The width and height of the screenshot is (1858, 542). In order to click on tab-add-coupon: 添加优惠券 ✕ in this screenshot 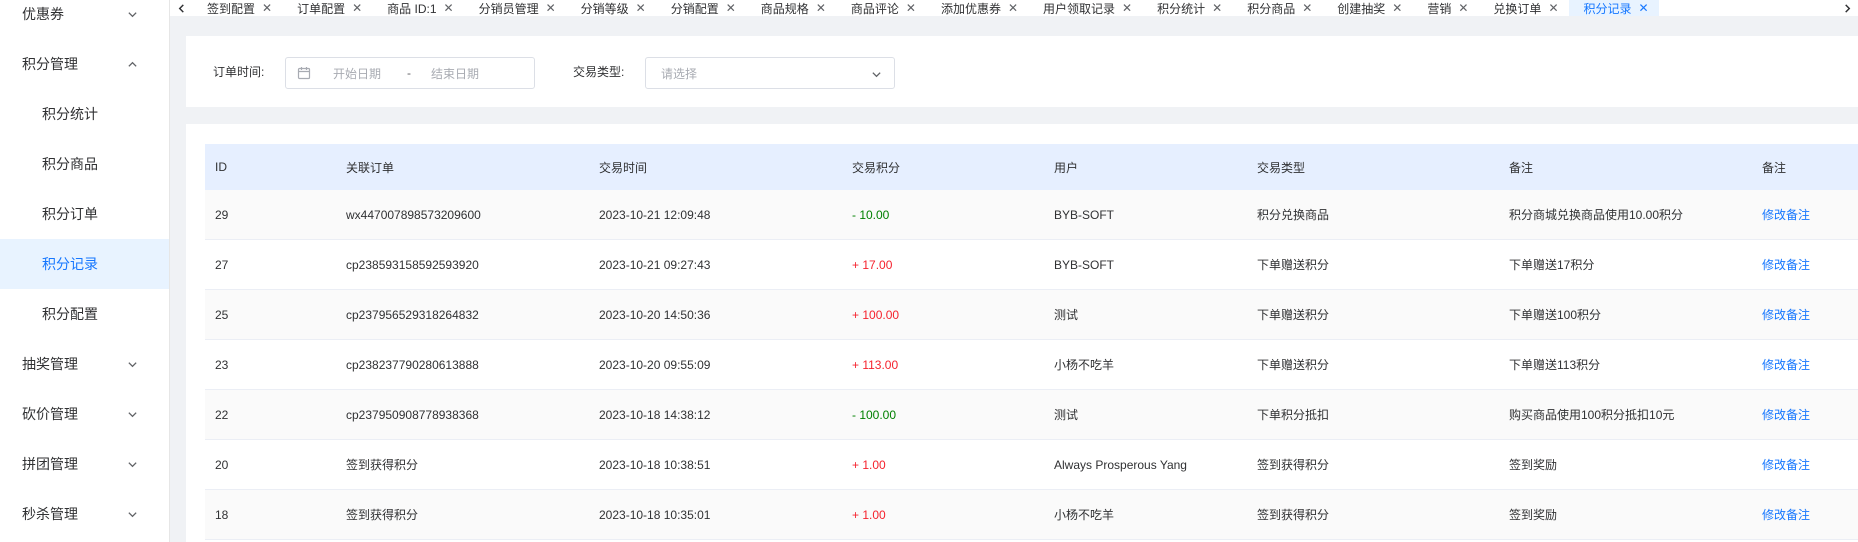, I will do `click(977, 8)`.